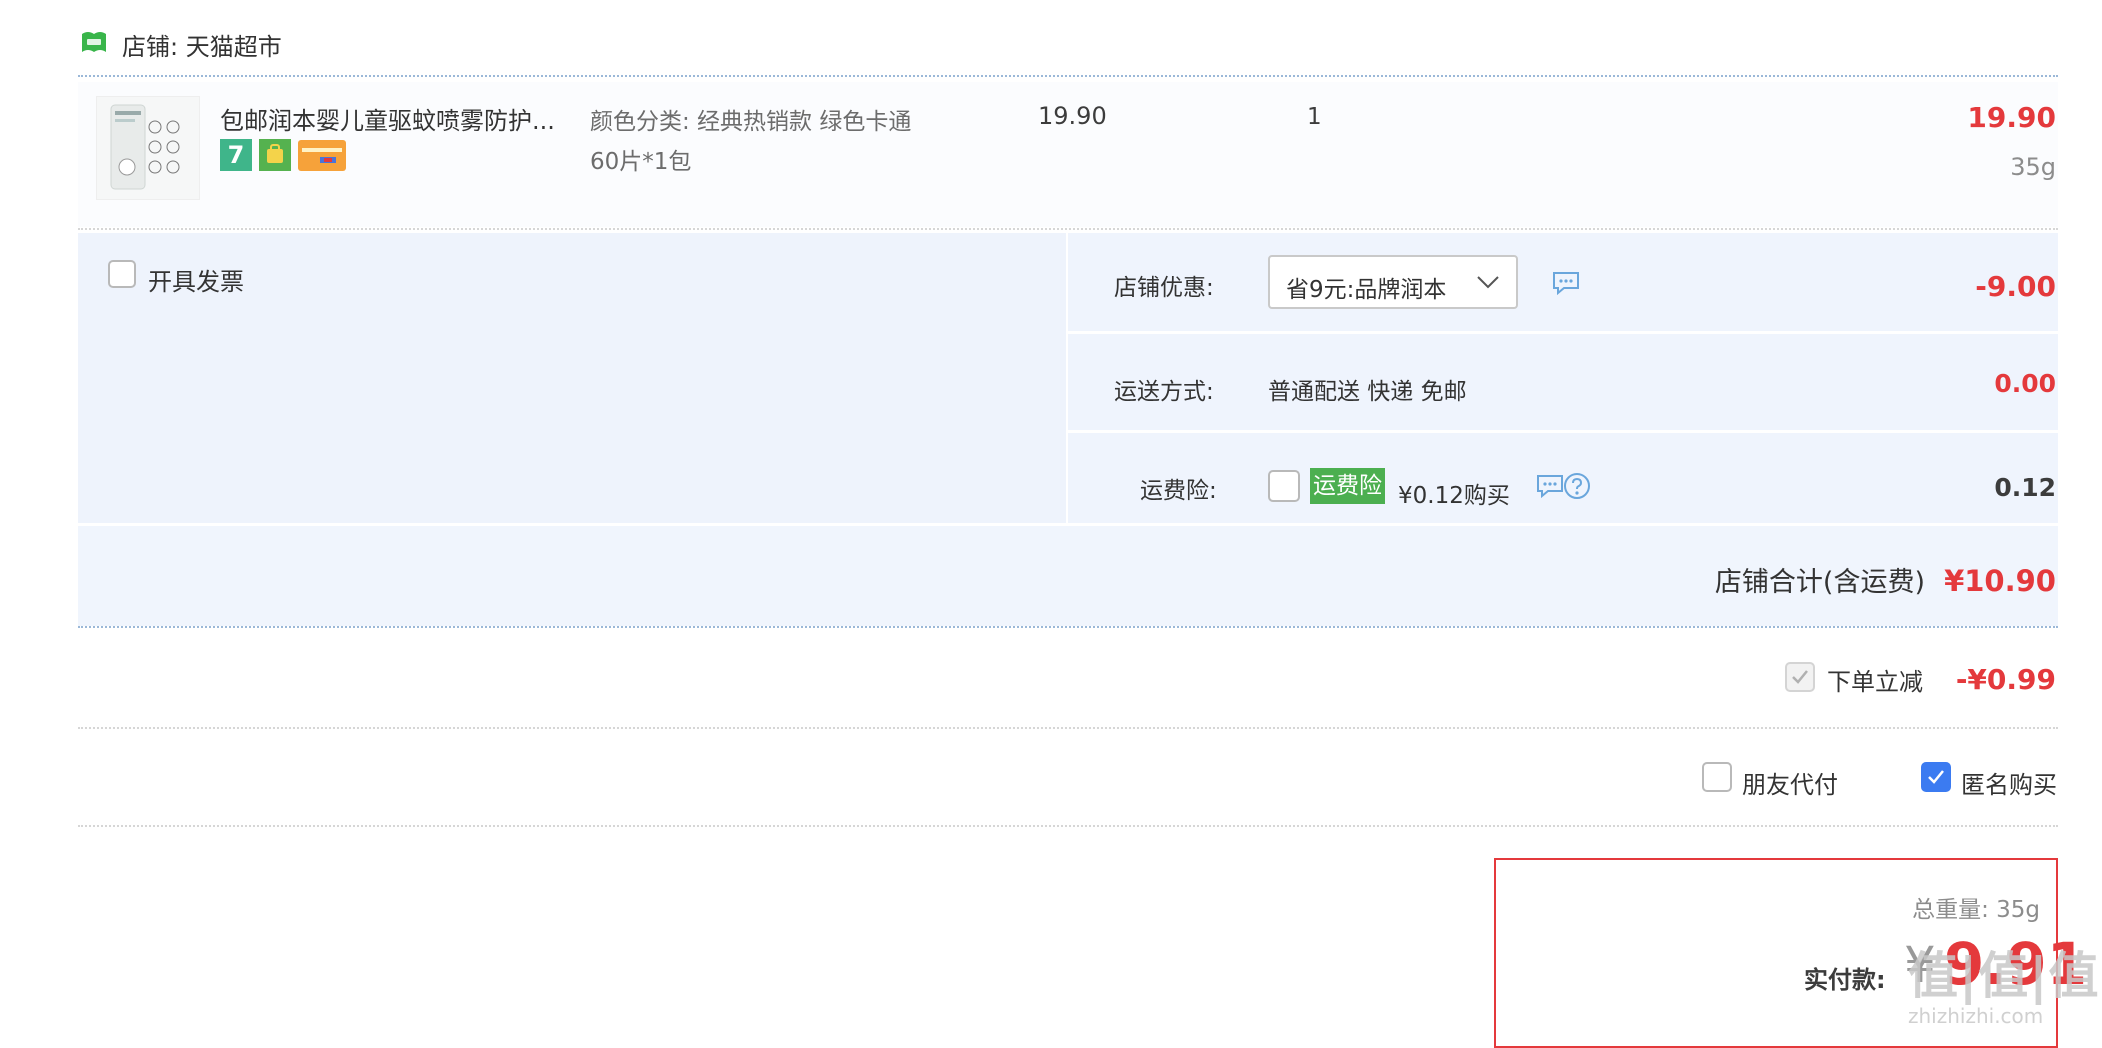 The width and height of the screenshot is (2102, 1048). Describe the element at coordinates (2009, 782) in the screenshot. I see `anonymous-purchase-label: 匿名购买` at that location.